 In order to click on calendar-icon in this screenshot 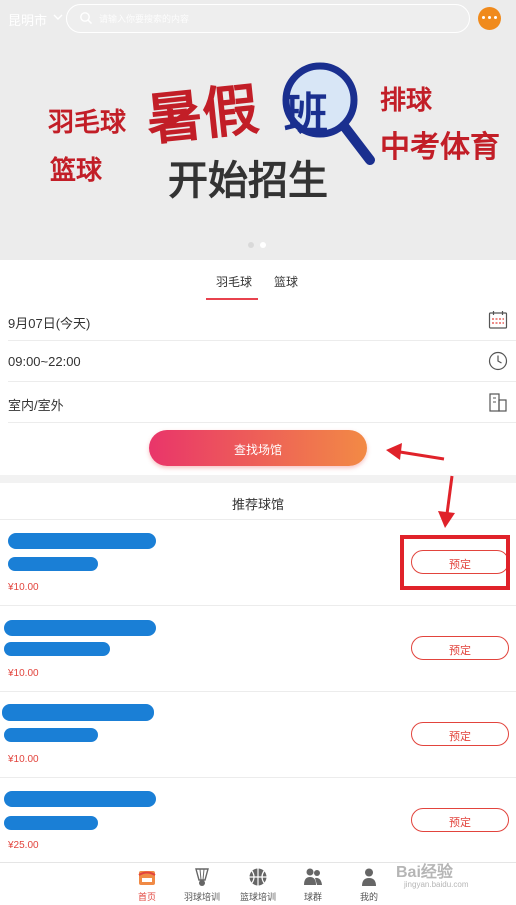, I will do `click(498, 320)`.